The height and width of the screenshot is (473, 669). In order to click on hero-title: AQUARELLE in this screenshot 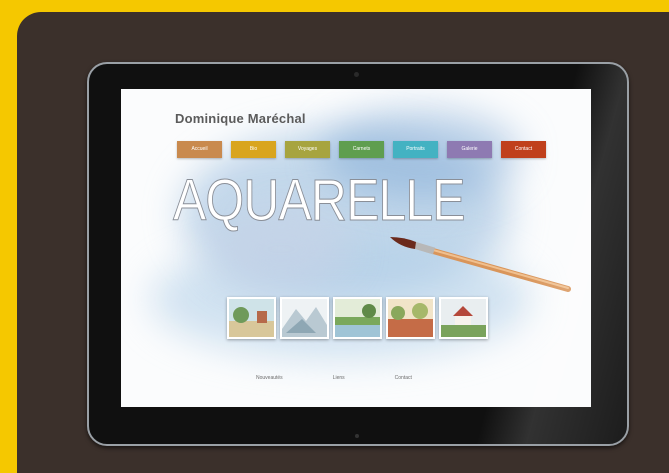, I will do `click(319, 201)`.